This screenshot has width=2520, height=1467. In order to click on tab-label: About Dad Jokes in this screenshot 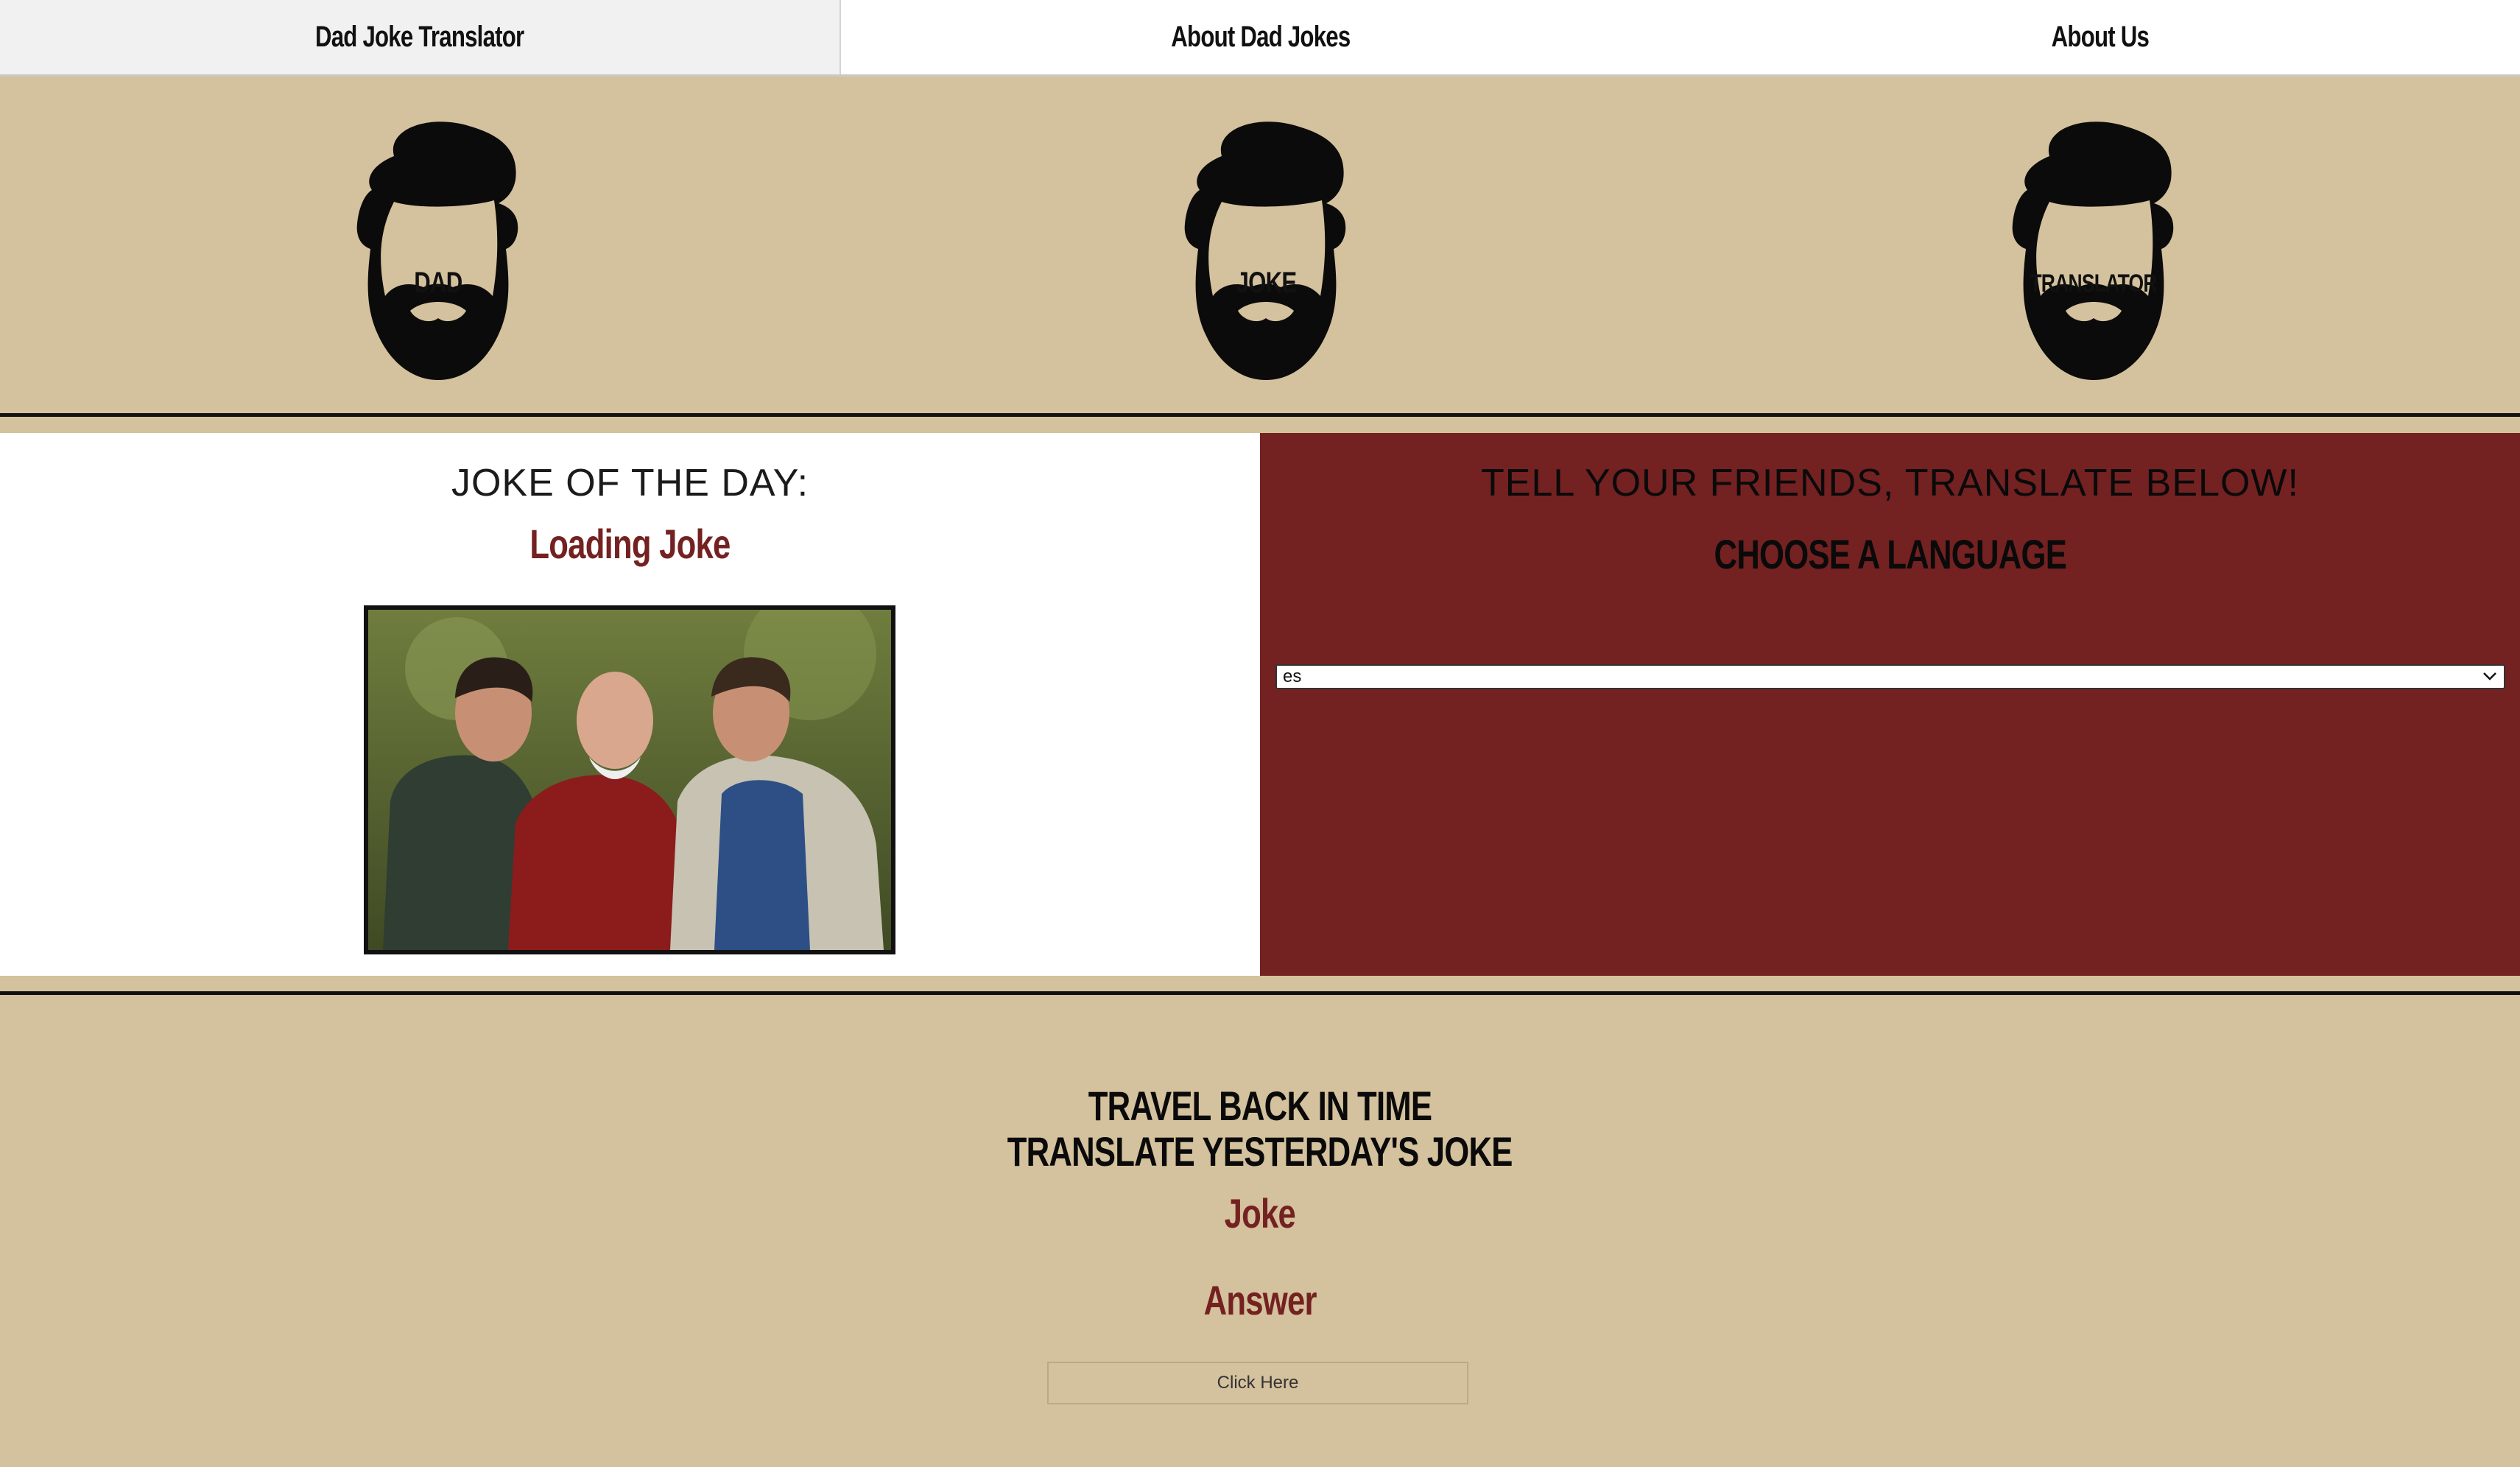, I will do `click(1261, 37)`.